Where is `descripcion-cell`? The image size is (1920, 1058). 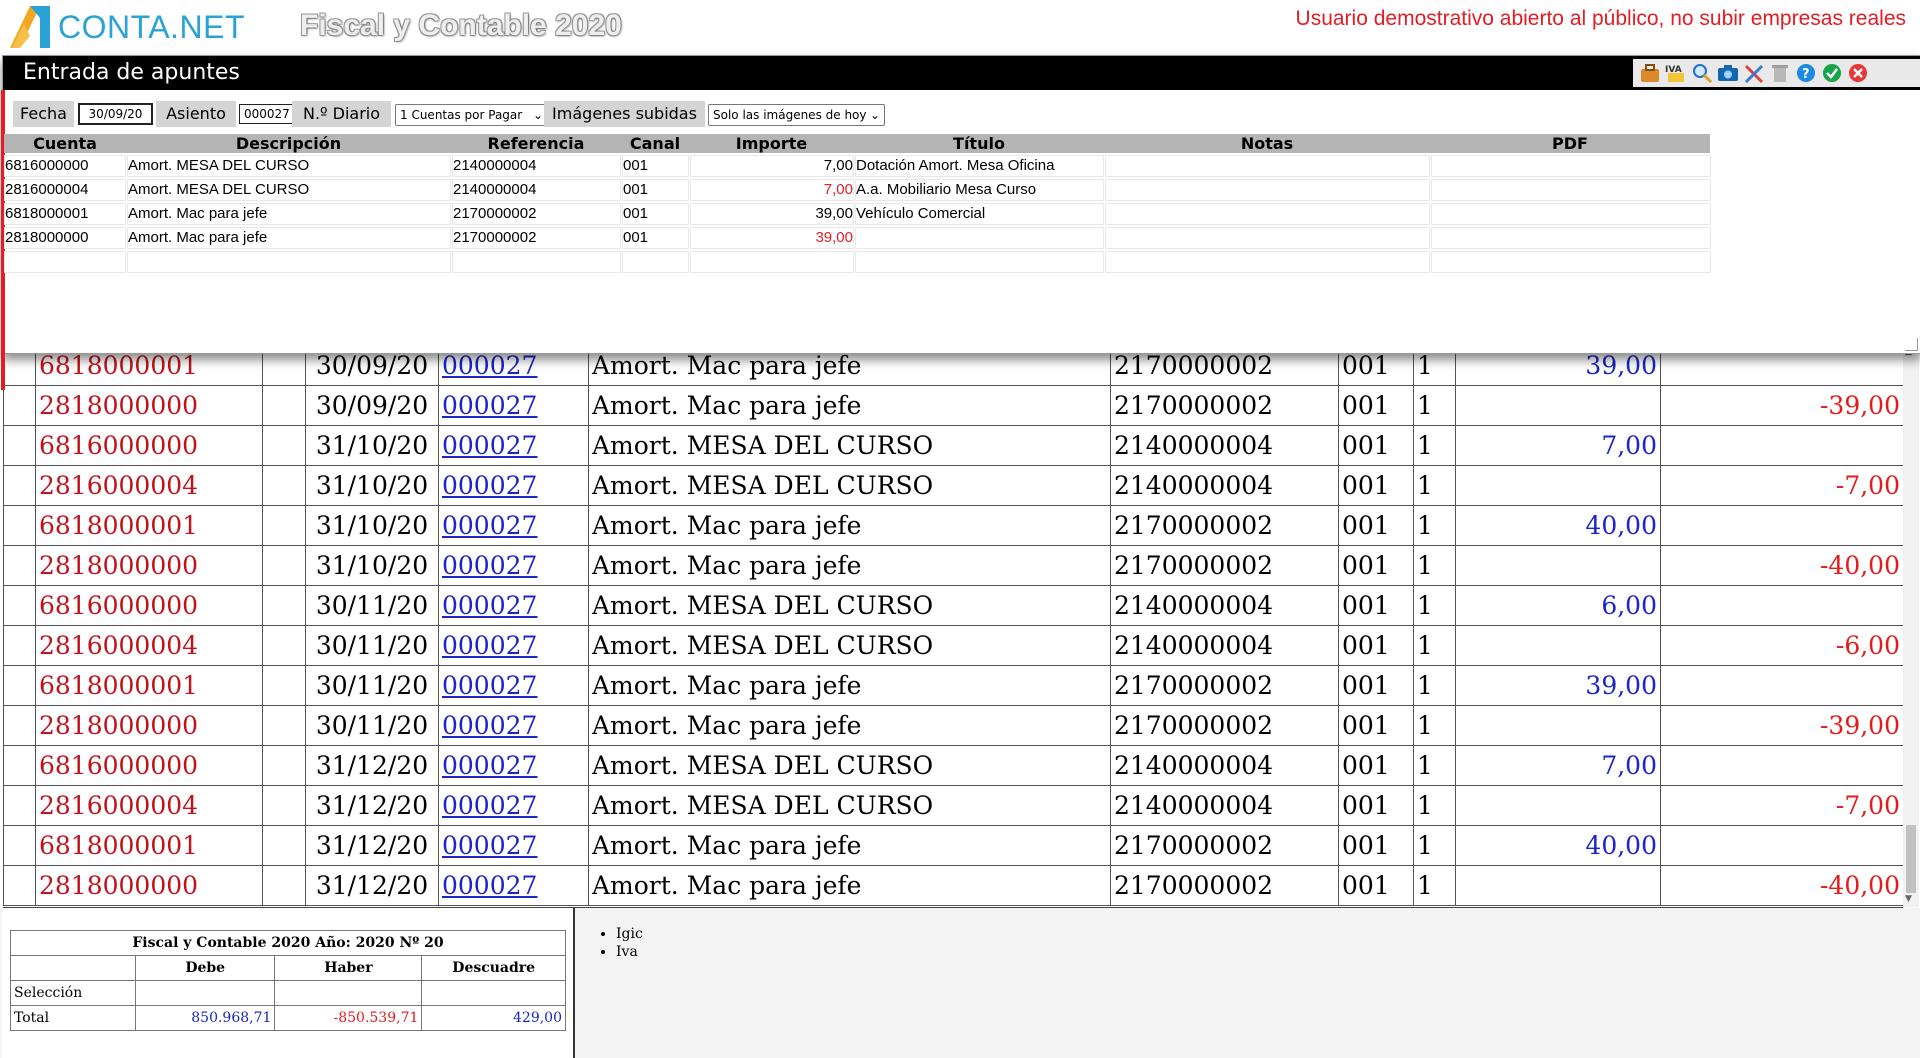 descripcion-cell is located at coordinates (289, 262).